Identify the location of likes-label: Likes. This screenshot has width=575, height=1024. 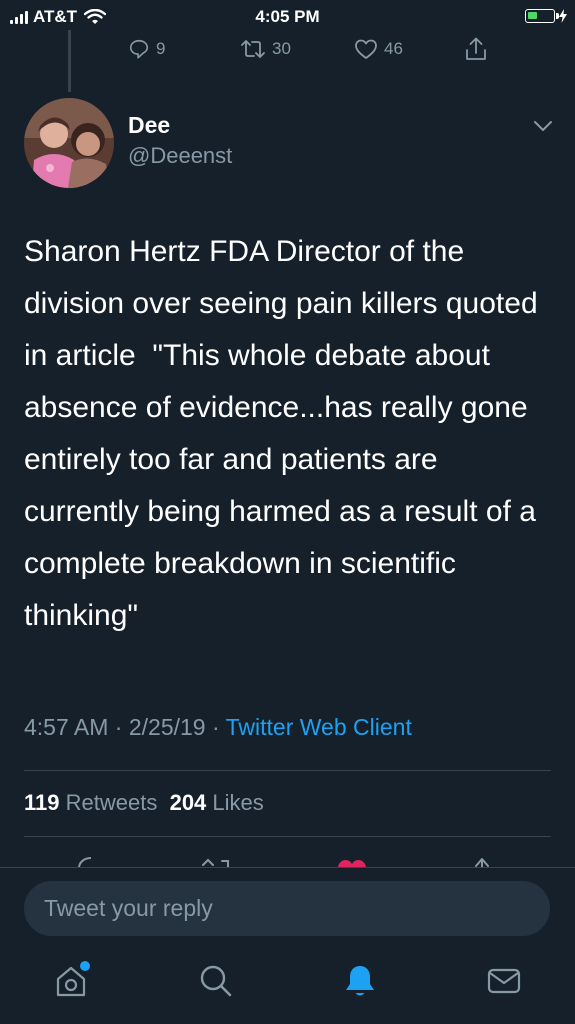
(238, 802).